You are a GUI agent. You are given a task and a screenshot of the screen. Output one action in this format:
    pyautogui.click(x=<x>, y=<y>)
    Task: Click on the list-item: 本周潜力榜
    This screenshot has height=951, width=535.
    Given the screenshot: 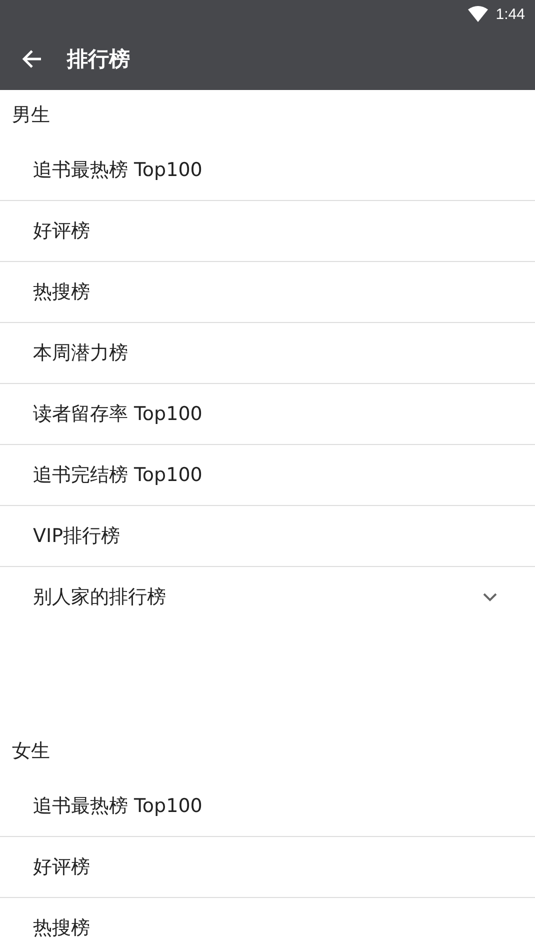 What is the action you would take?
    pyautogui.click(x=267, y=353)
    